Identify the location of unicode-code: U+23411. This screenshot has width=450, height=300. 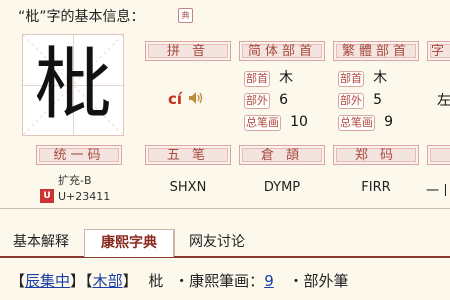
(84, 196).